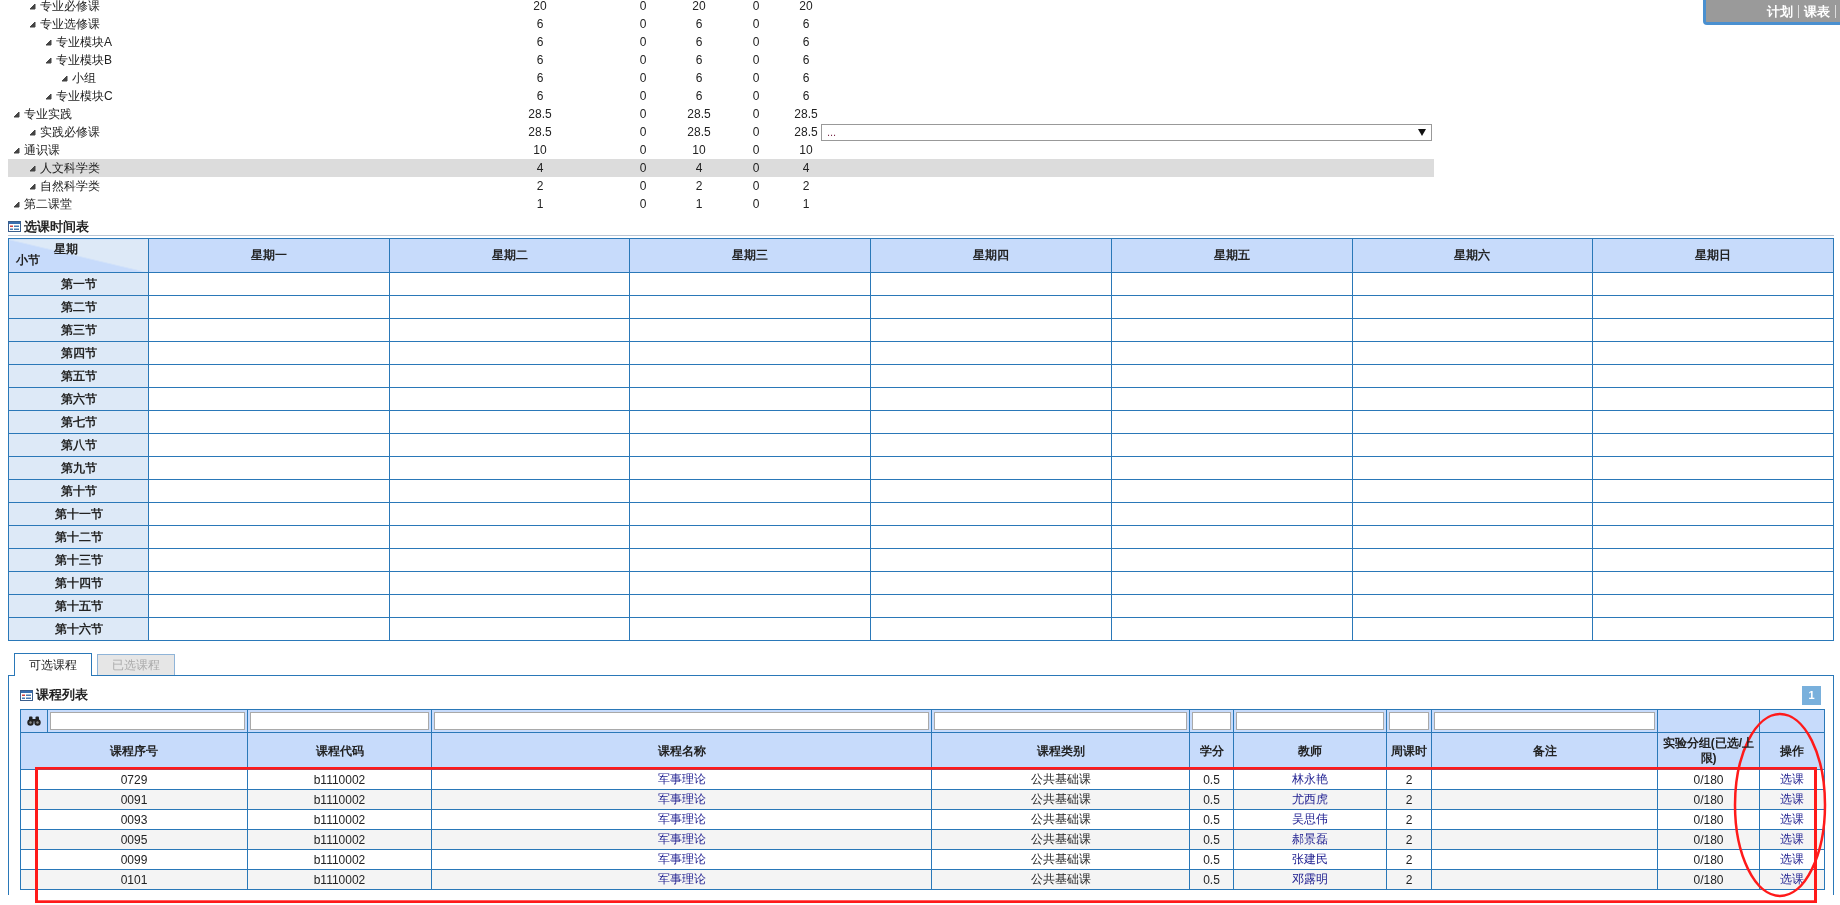 This screenshot has height=905, width=1840. What do you see at coordinates (70, 168) in the screenshot?
I see `tree-item-label: 人文科学类` at bounding box center [70, 168].